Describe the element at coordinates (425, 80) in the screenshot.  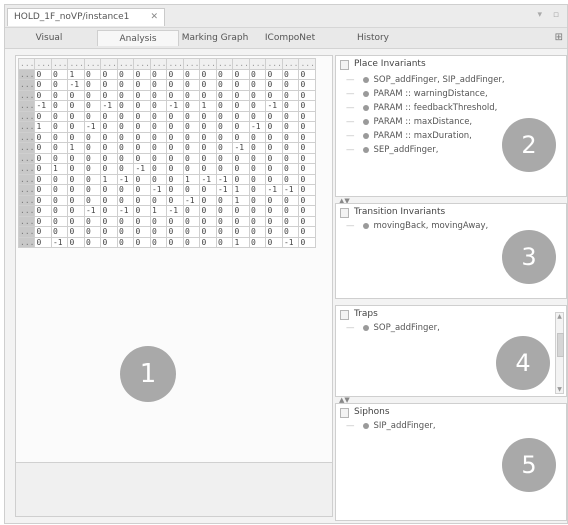
I see `list-item: — SOP_addFinger, SIP_addFinger,` at that location.